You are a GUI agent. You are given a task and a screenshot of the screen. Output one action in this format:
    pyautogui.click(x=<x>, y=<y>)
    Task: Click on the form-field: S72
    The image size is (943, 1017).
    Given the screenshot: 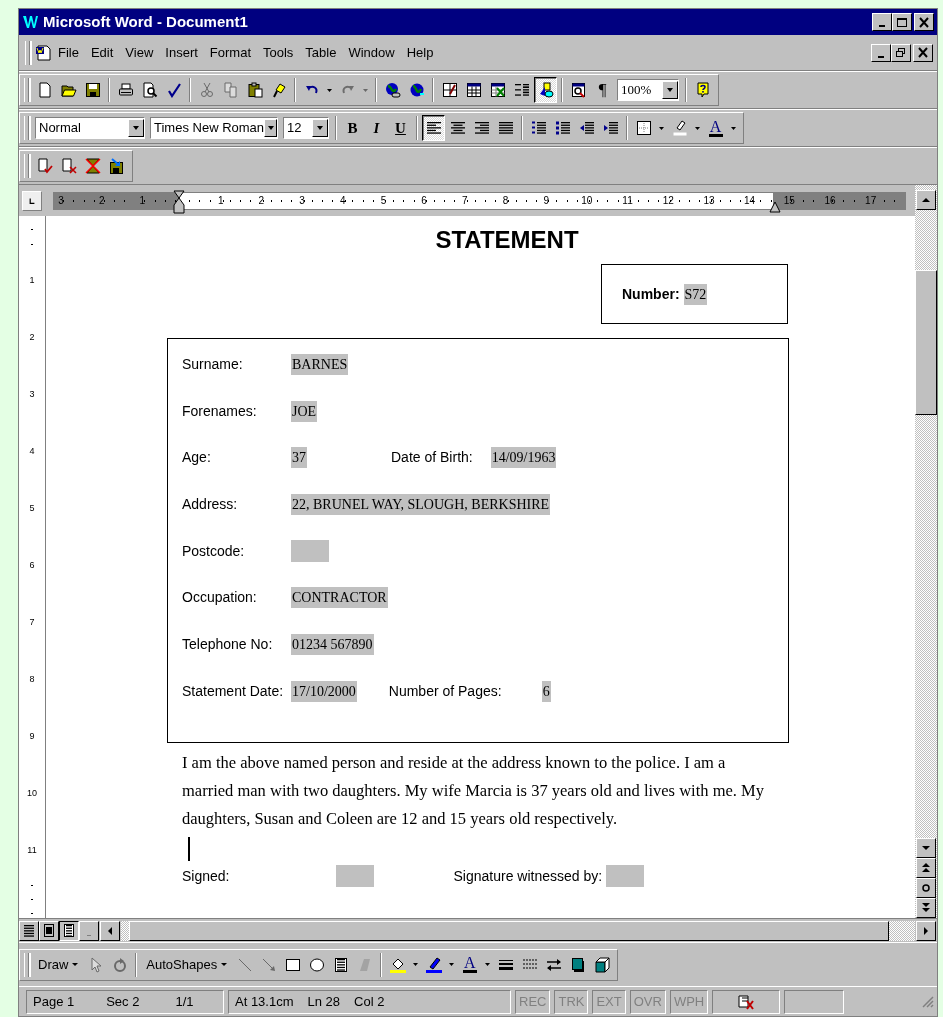 What is the action you would take?
    pyautogui.click(x=695, y=294)
    